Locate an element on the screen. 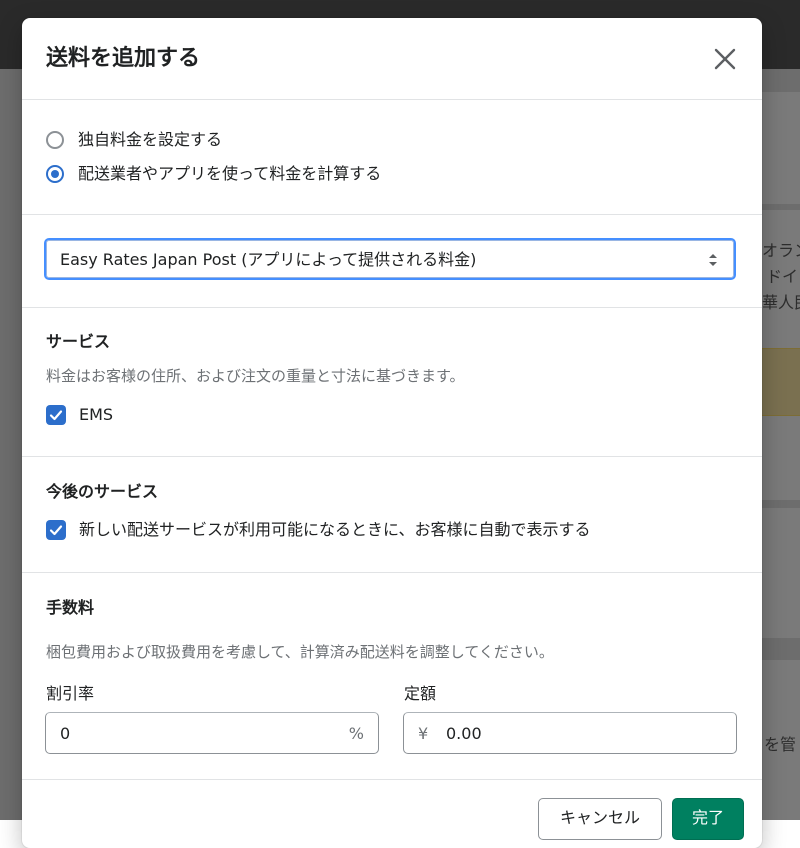 The image size is (800, 848). radio-calculated-rate: 配送業者やアプリを使って料金を計算する is located at coordinates (213, 174).